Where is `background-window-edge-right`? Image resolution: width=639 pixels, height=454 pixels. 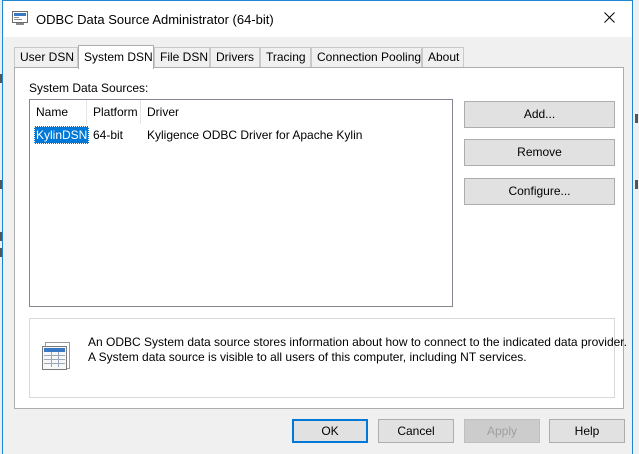 background-window-edge-right is located at coordinates (636, 227).